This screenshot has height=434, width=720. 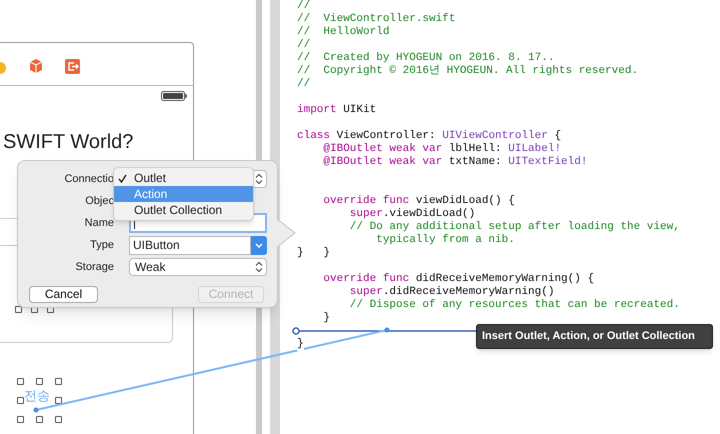 What do you see at coordinates (183, 178) in the screenshot?
I see `menu-item: Outlet` at bounding box center [183, 178].